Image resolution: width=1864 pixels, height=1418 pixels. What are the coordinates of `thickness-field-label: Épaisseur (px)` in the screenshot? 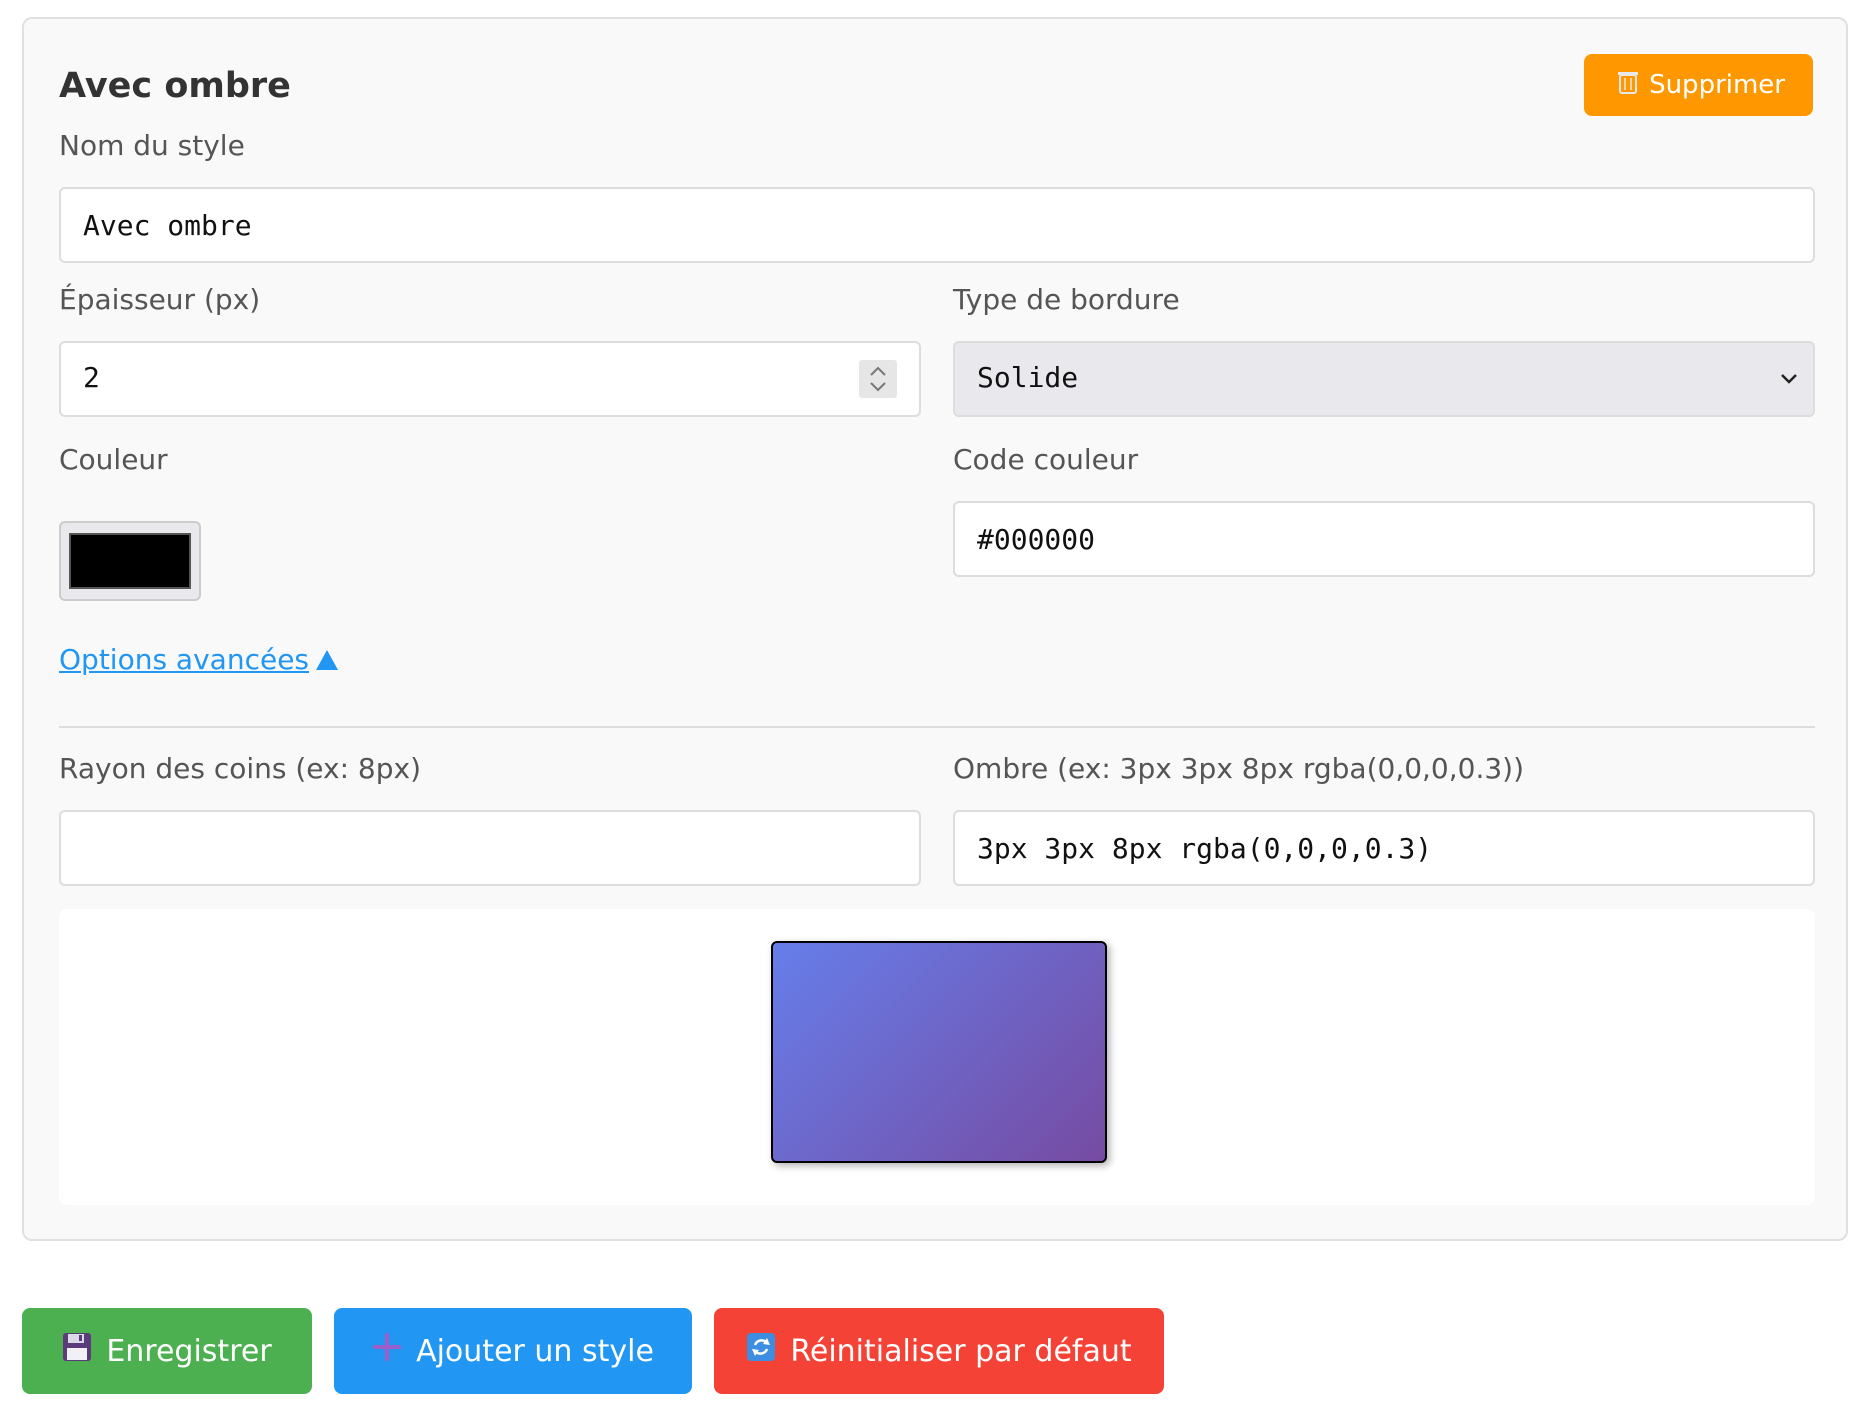 It's located at (160, 299).